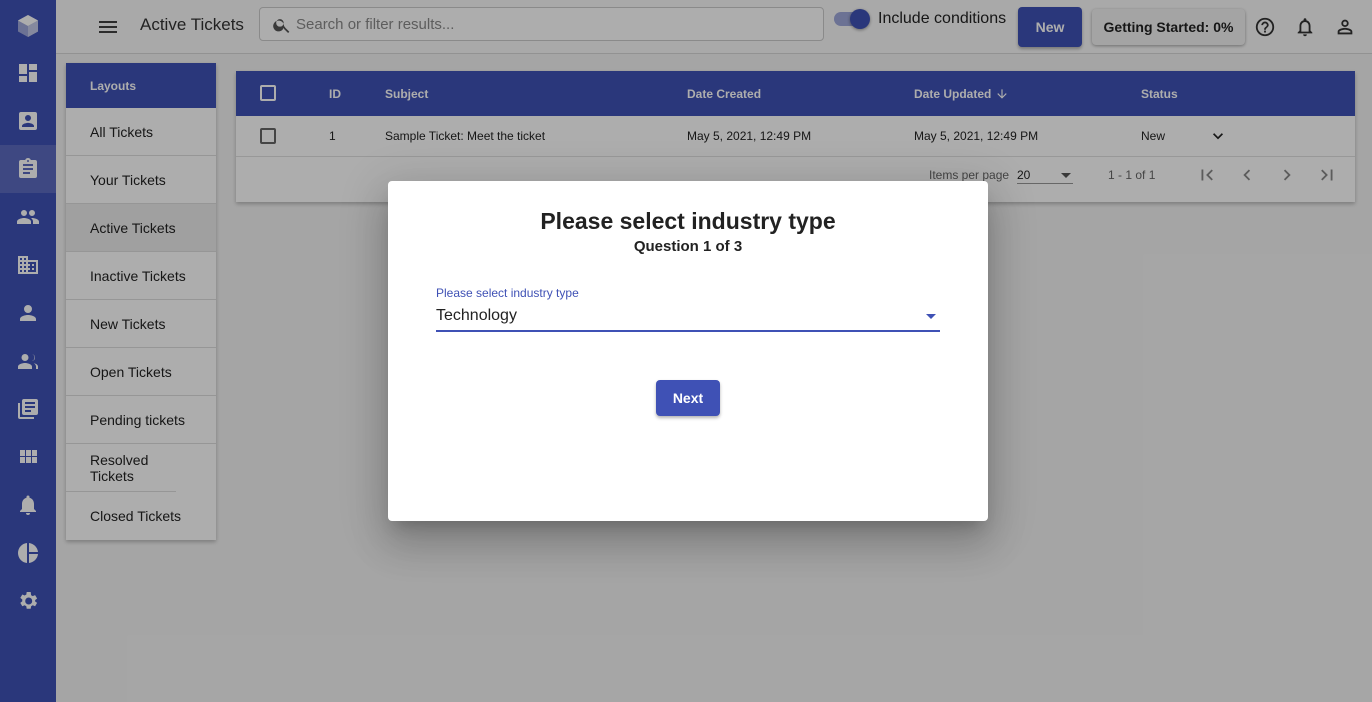 The height and width of the screenshot is (702, 1372). Describe the element at coordinates (688, 318) in the screenshot. I see `industry-type-select: Technology` at that location.